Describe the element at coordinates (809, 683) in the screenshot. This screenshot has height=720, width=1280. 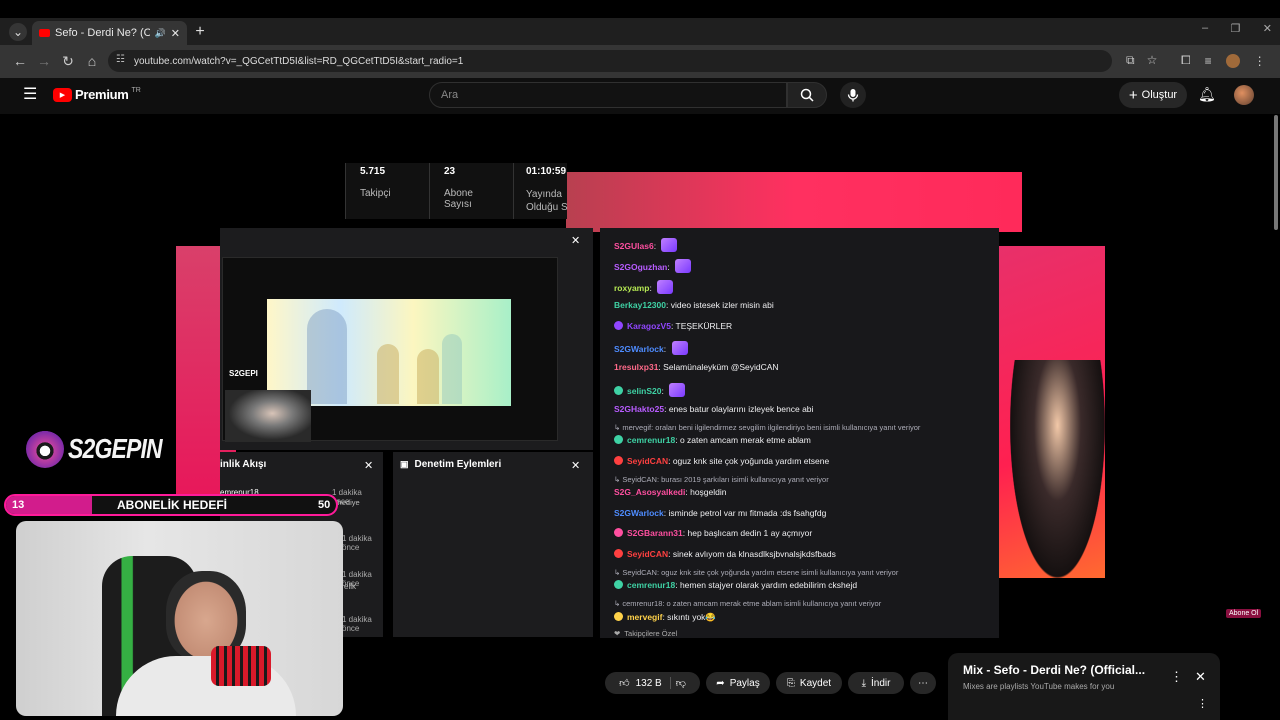
I see `save-button: ⎘ Kaydet` at that location.